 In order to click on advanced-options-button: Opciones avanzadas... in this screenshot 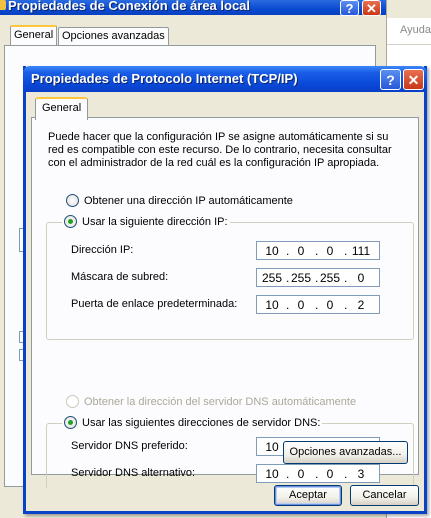, I will do `click(345, 452)`.